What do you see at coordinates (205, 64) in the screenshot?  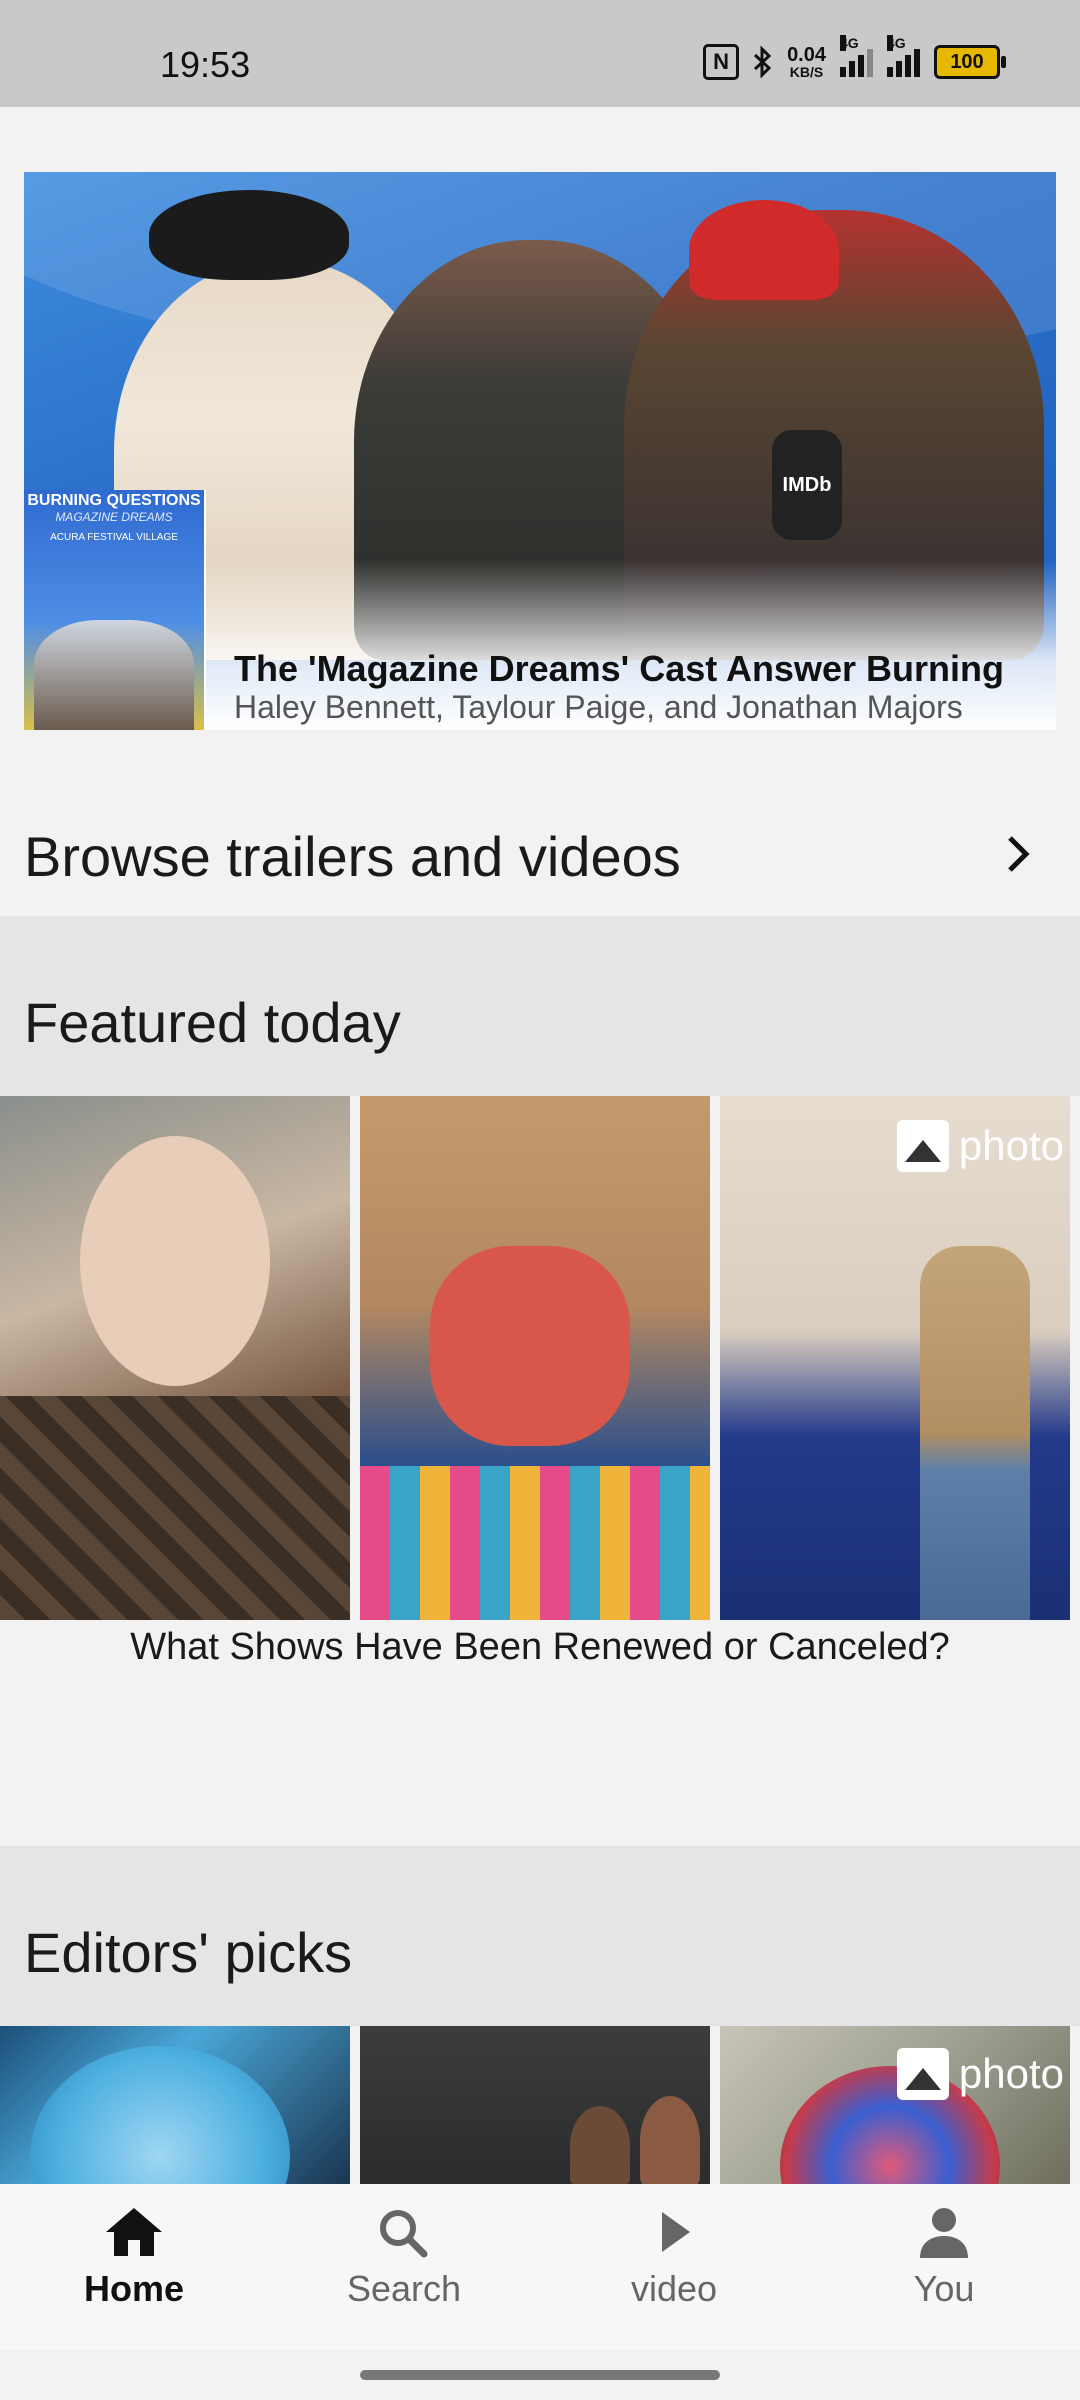 I see `status-time: 19:53` at bounding box center [205, 64].